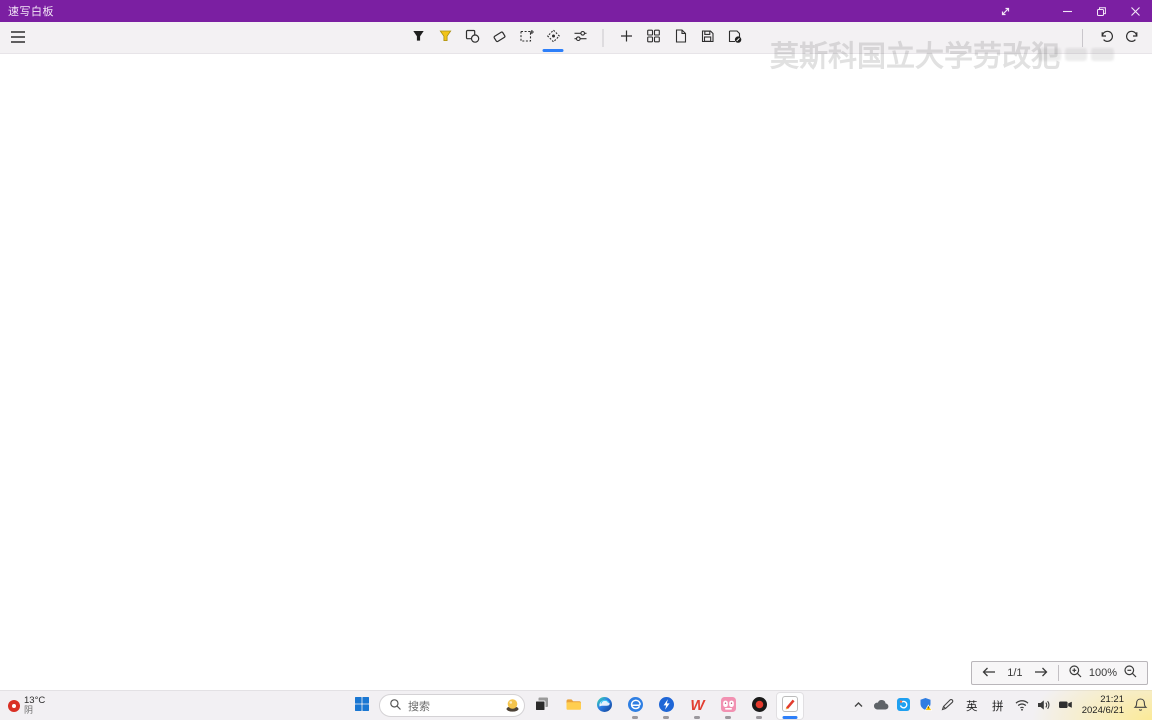 This screenshot has height=720, width=1152. I want to click on prev-page-button, so click(989, 673).